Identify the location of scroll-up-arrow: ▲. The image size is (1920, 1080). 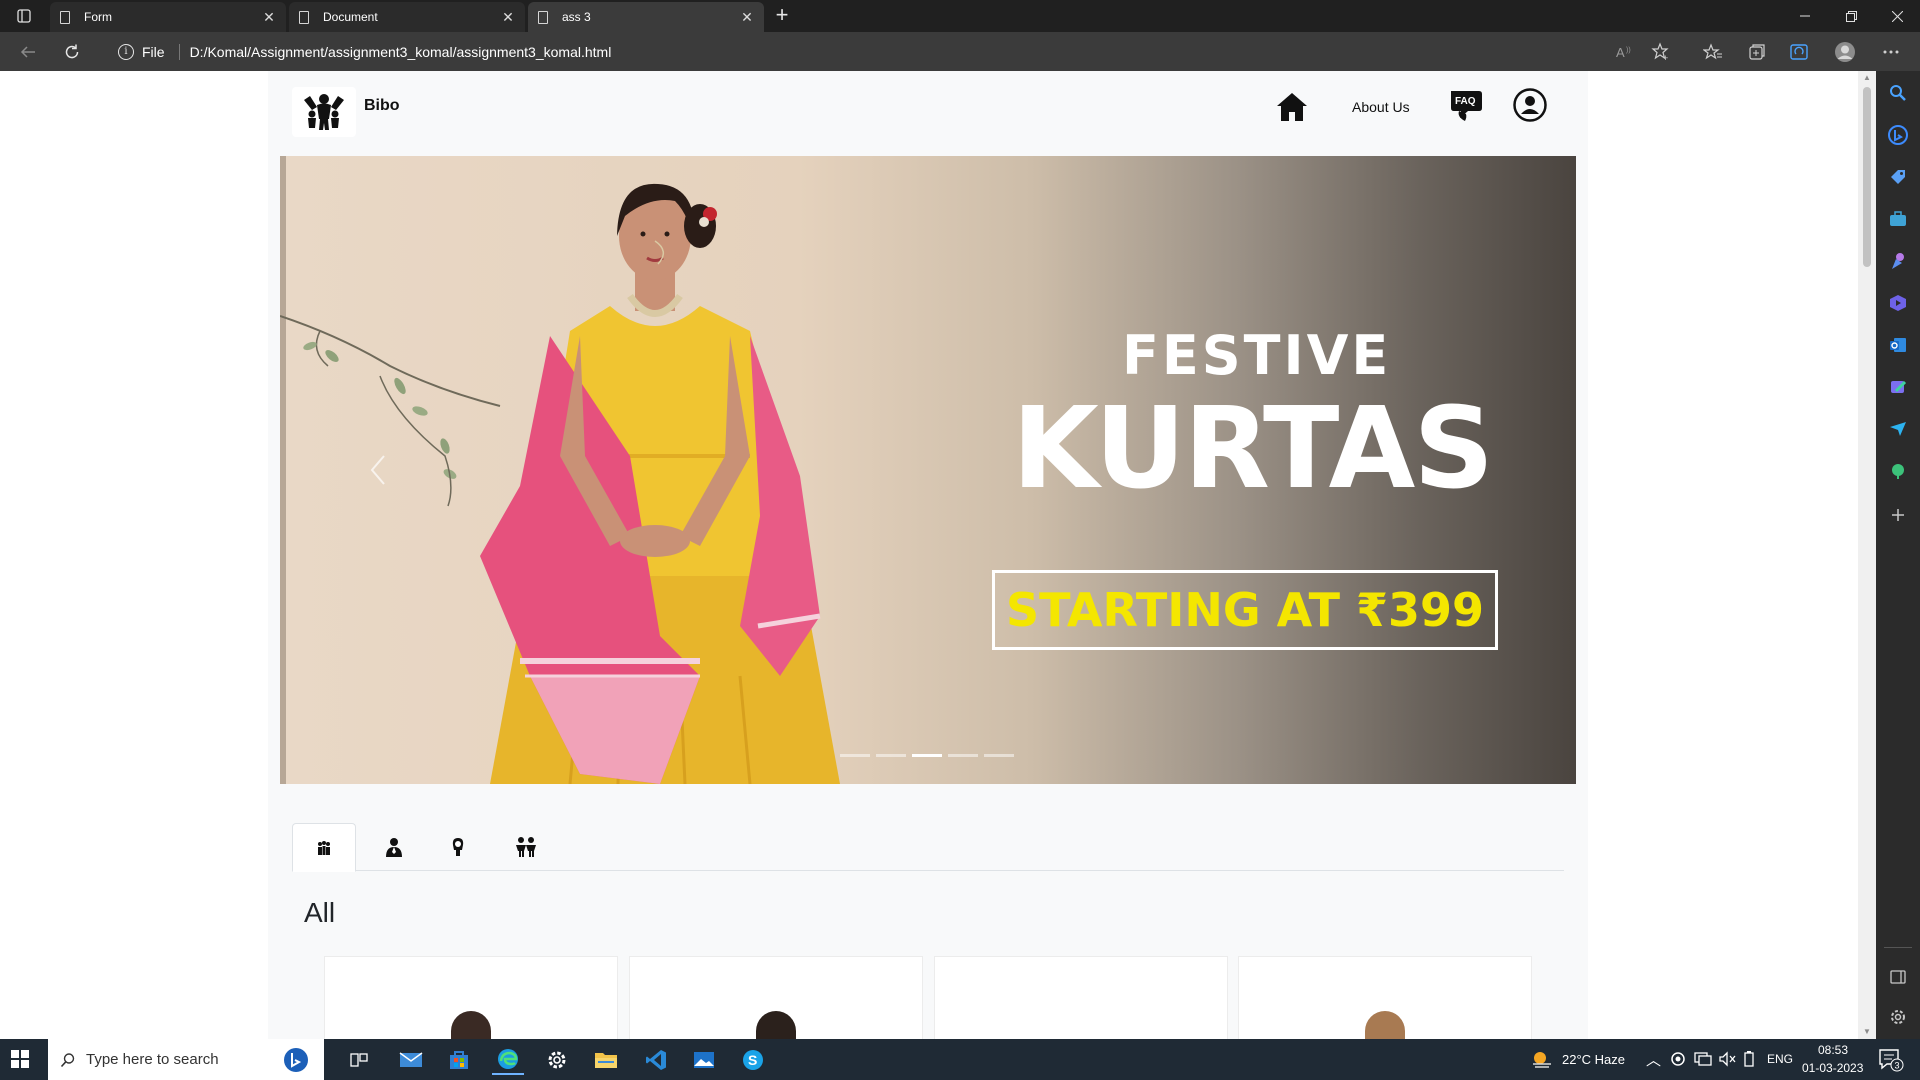
(1867, 78).